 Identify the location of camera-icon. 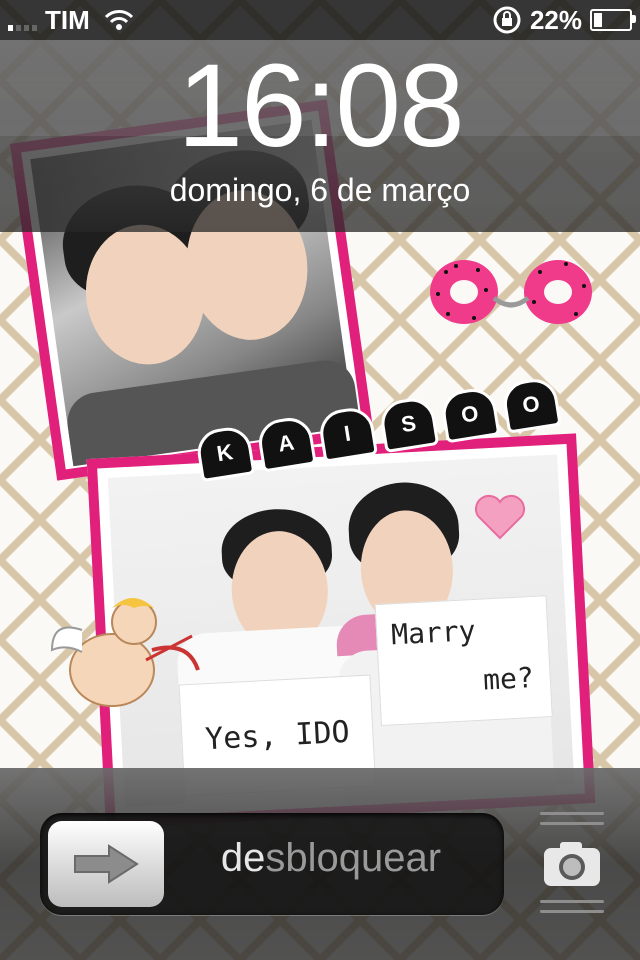
(572, 864).